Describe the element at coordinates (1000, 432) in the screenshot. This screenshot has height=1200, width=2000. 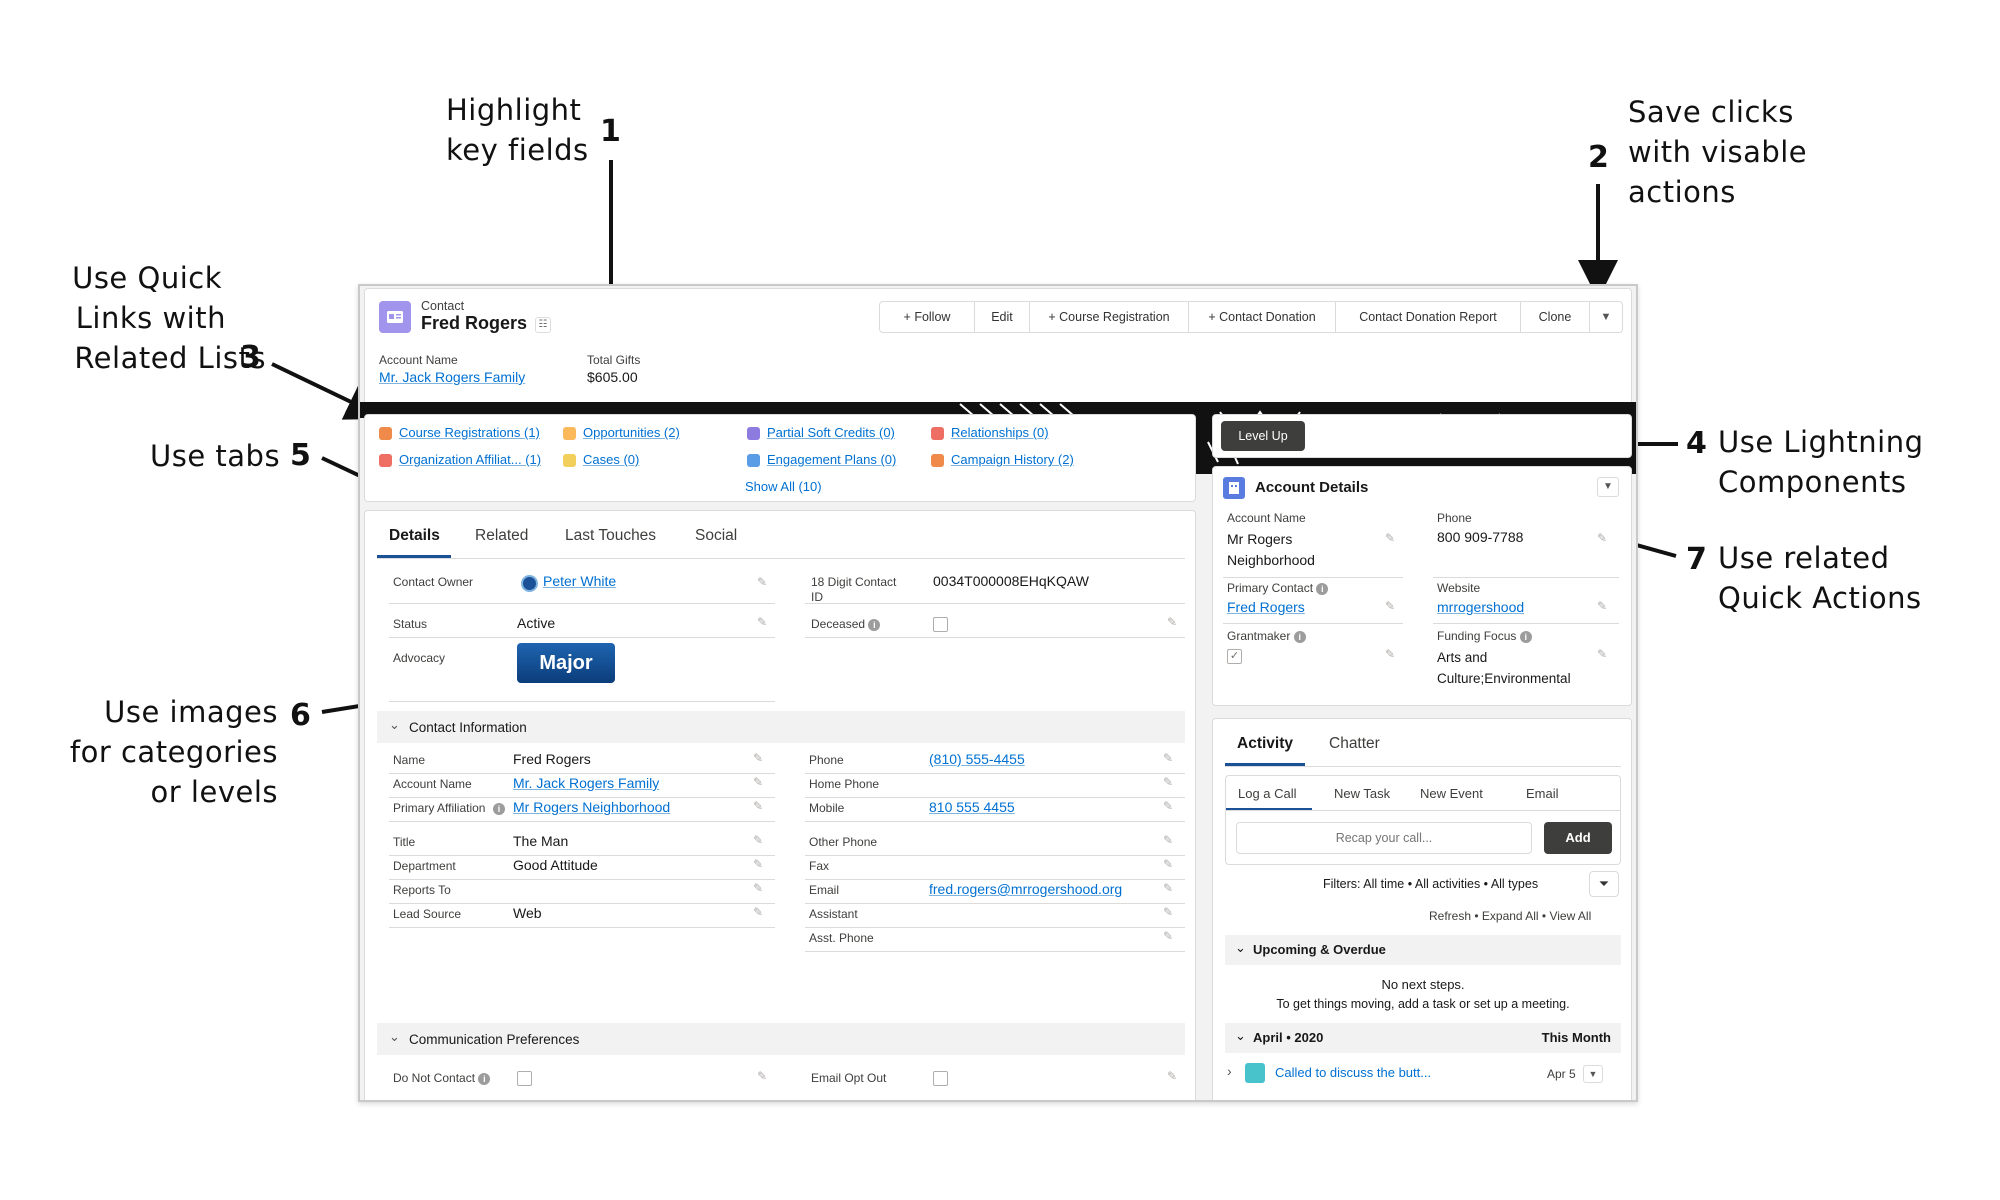
I see `quick-link-relationships: Relationships (0)` at that location.